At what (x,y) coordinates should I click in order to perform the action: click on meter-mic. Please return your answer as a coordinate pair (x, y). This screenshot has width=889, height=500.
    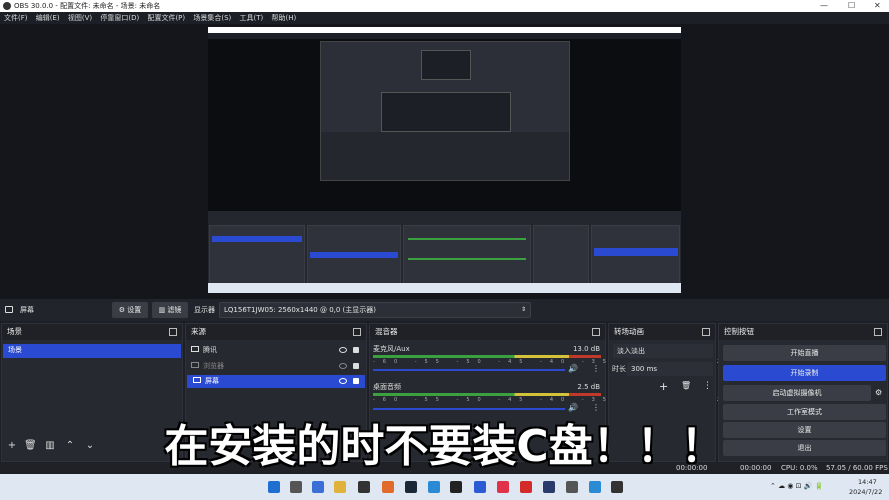
    Looking at the image, I should click on (487, 356).